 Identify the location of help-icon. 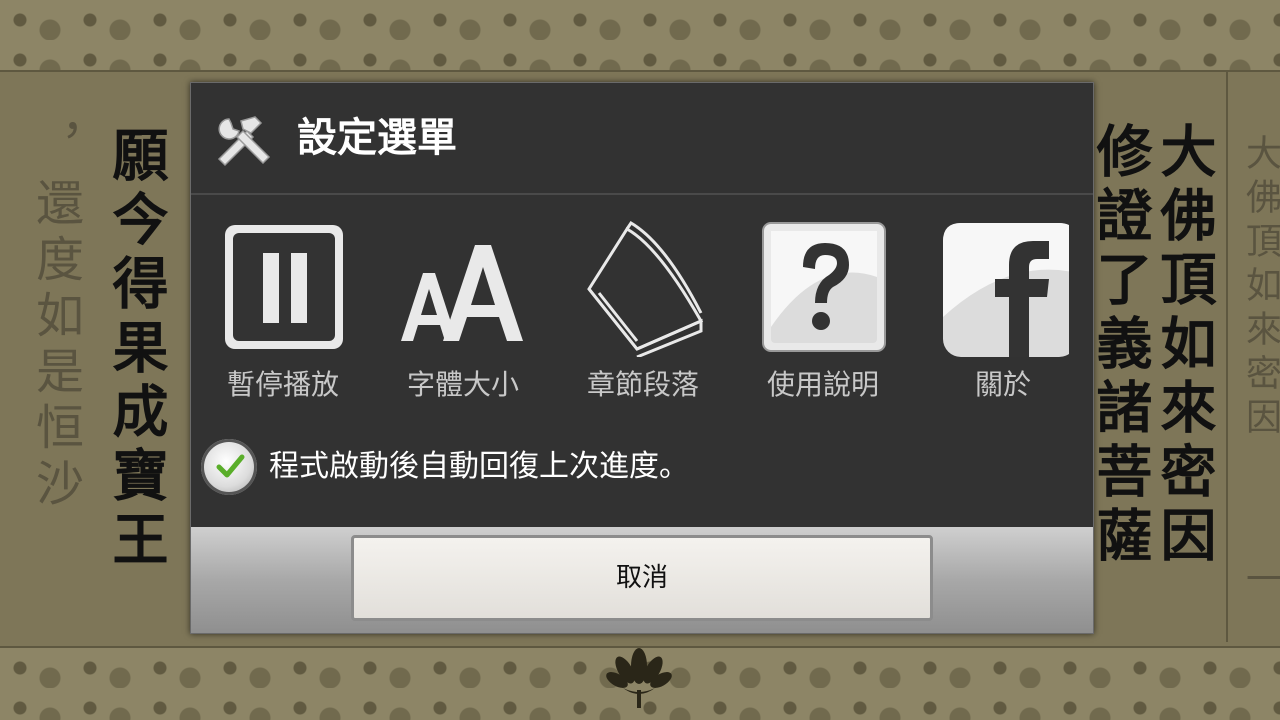
(824, 287).